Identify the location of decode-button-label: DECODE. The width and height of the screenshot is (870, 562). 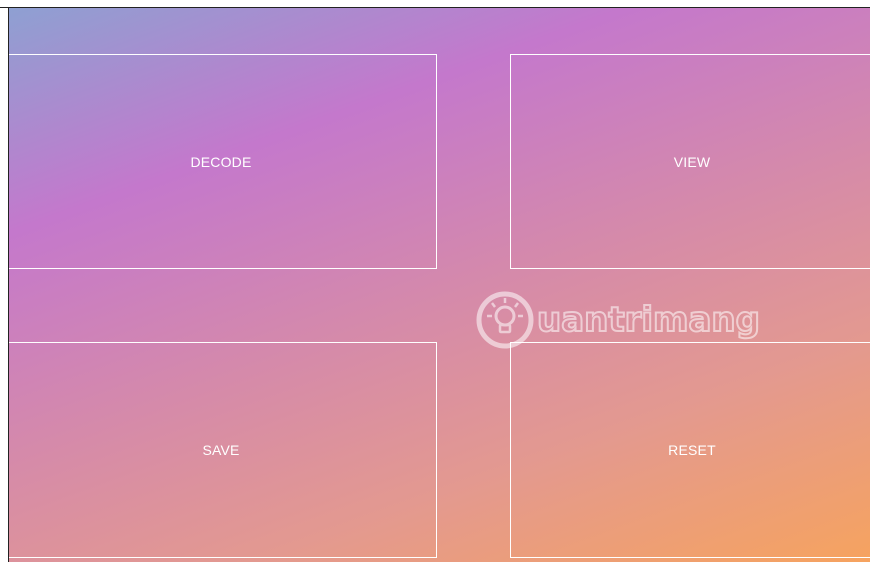
(221, 161).